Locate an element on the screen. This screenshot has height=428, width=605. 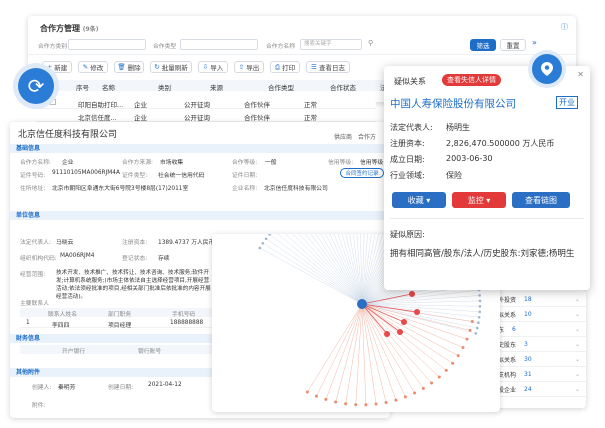
side-list-item: 对外投资 18 ⌄ is located at coordinates (537, 299).